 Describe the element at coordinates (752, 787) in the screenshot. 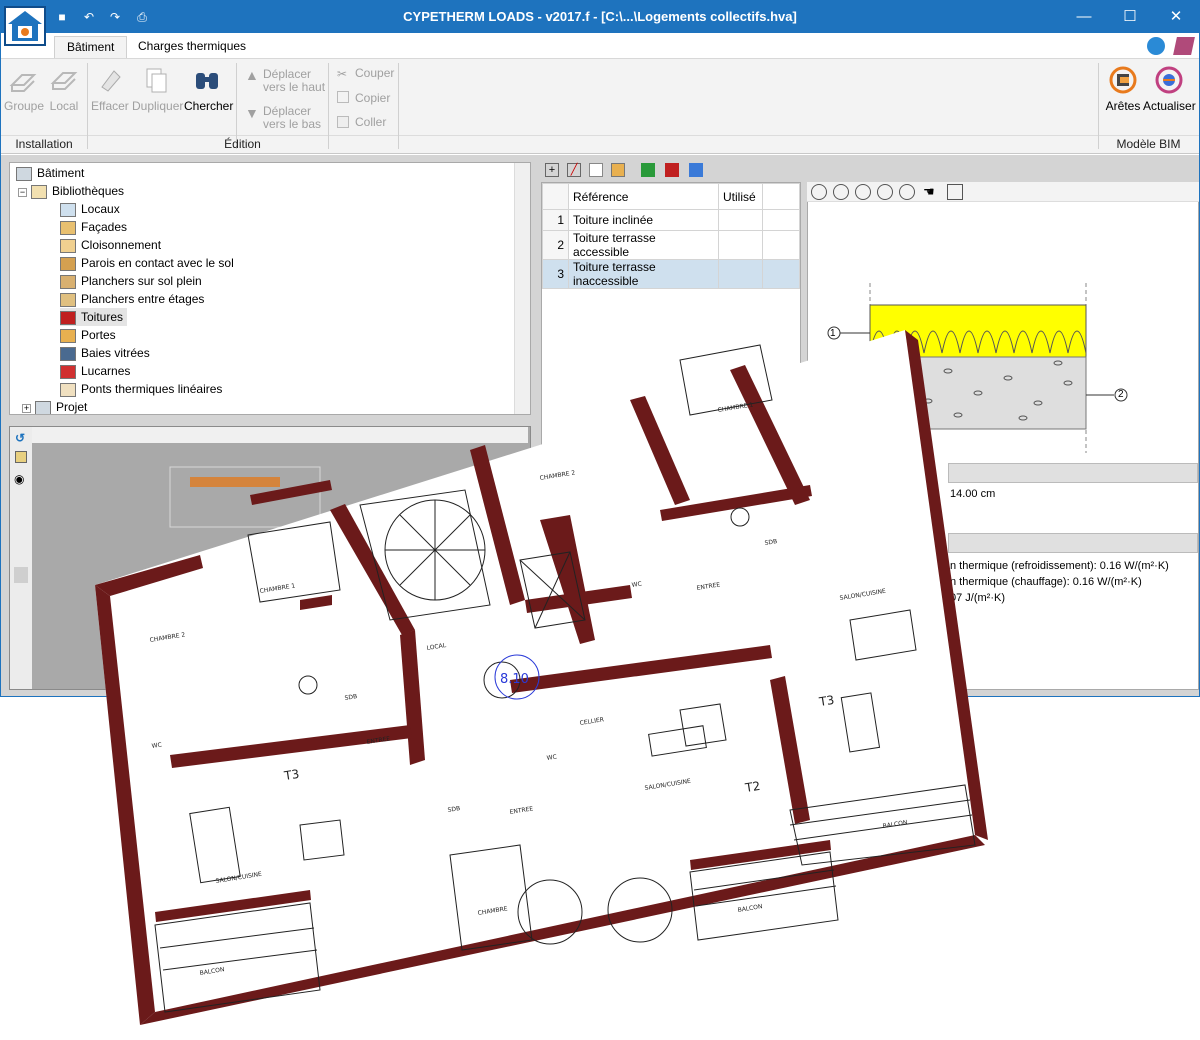

I see `plan-room-label: T2` at that location.